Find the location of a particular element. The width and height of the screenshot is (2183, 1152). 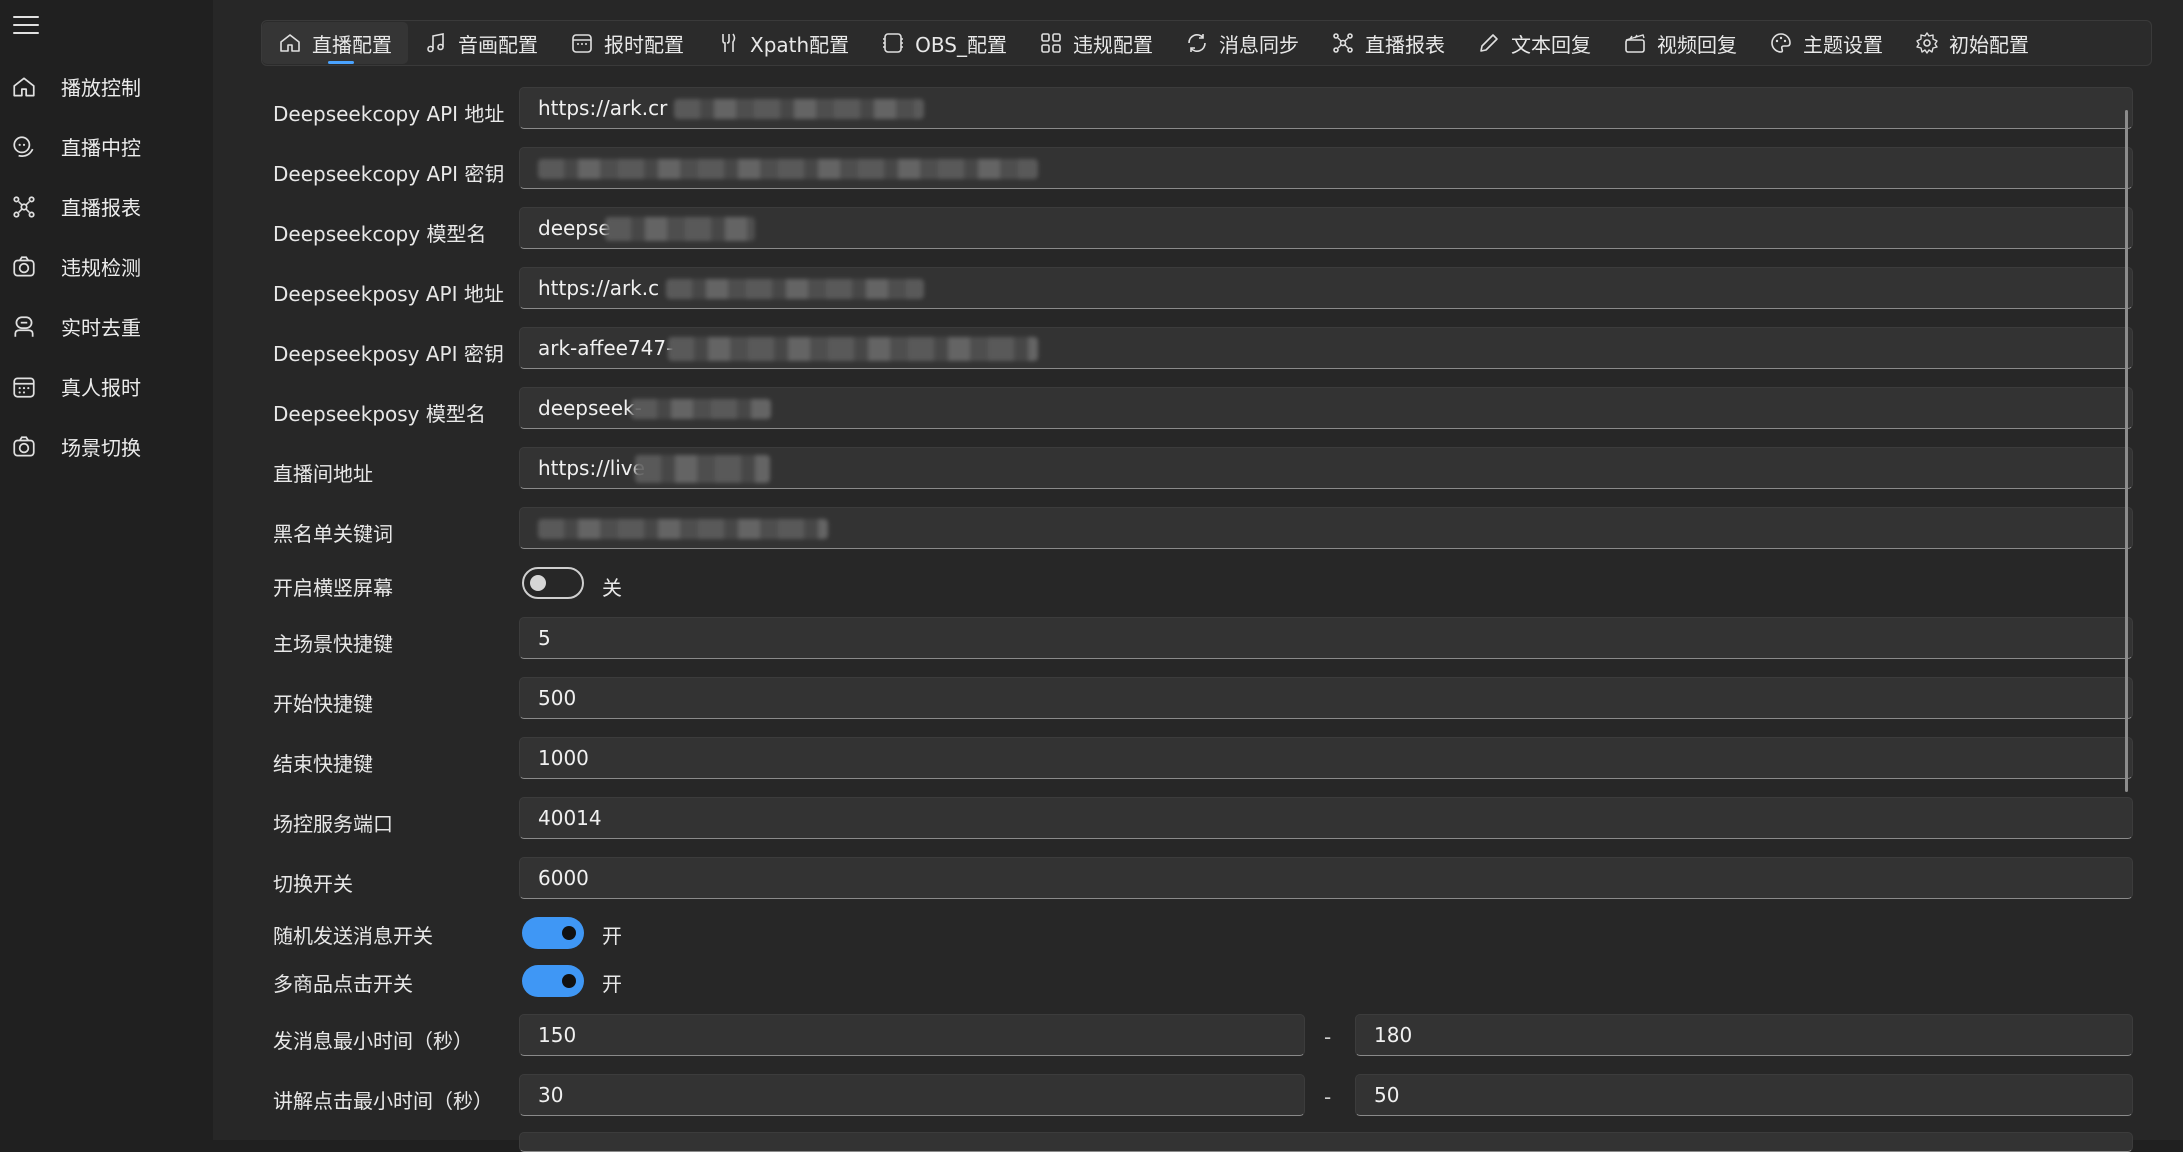

tab-av-config: 音画配置 is located at coordinates (481, 43).